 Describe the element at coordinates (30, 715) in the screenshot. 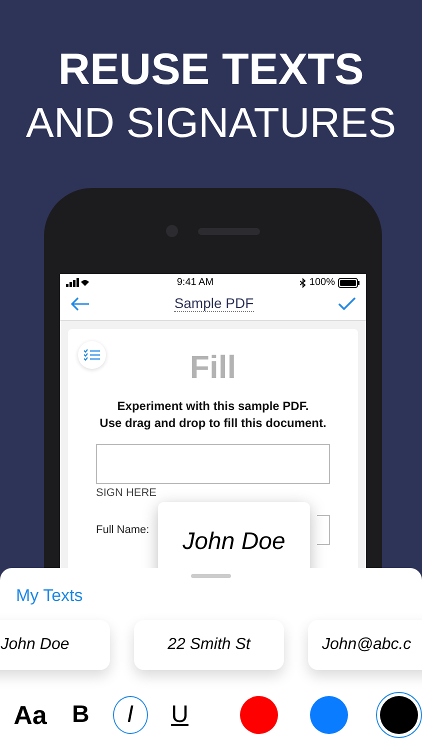

I see `format-button: Aa` at that location.